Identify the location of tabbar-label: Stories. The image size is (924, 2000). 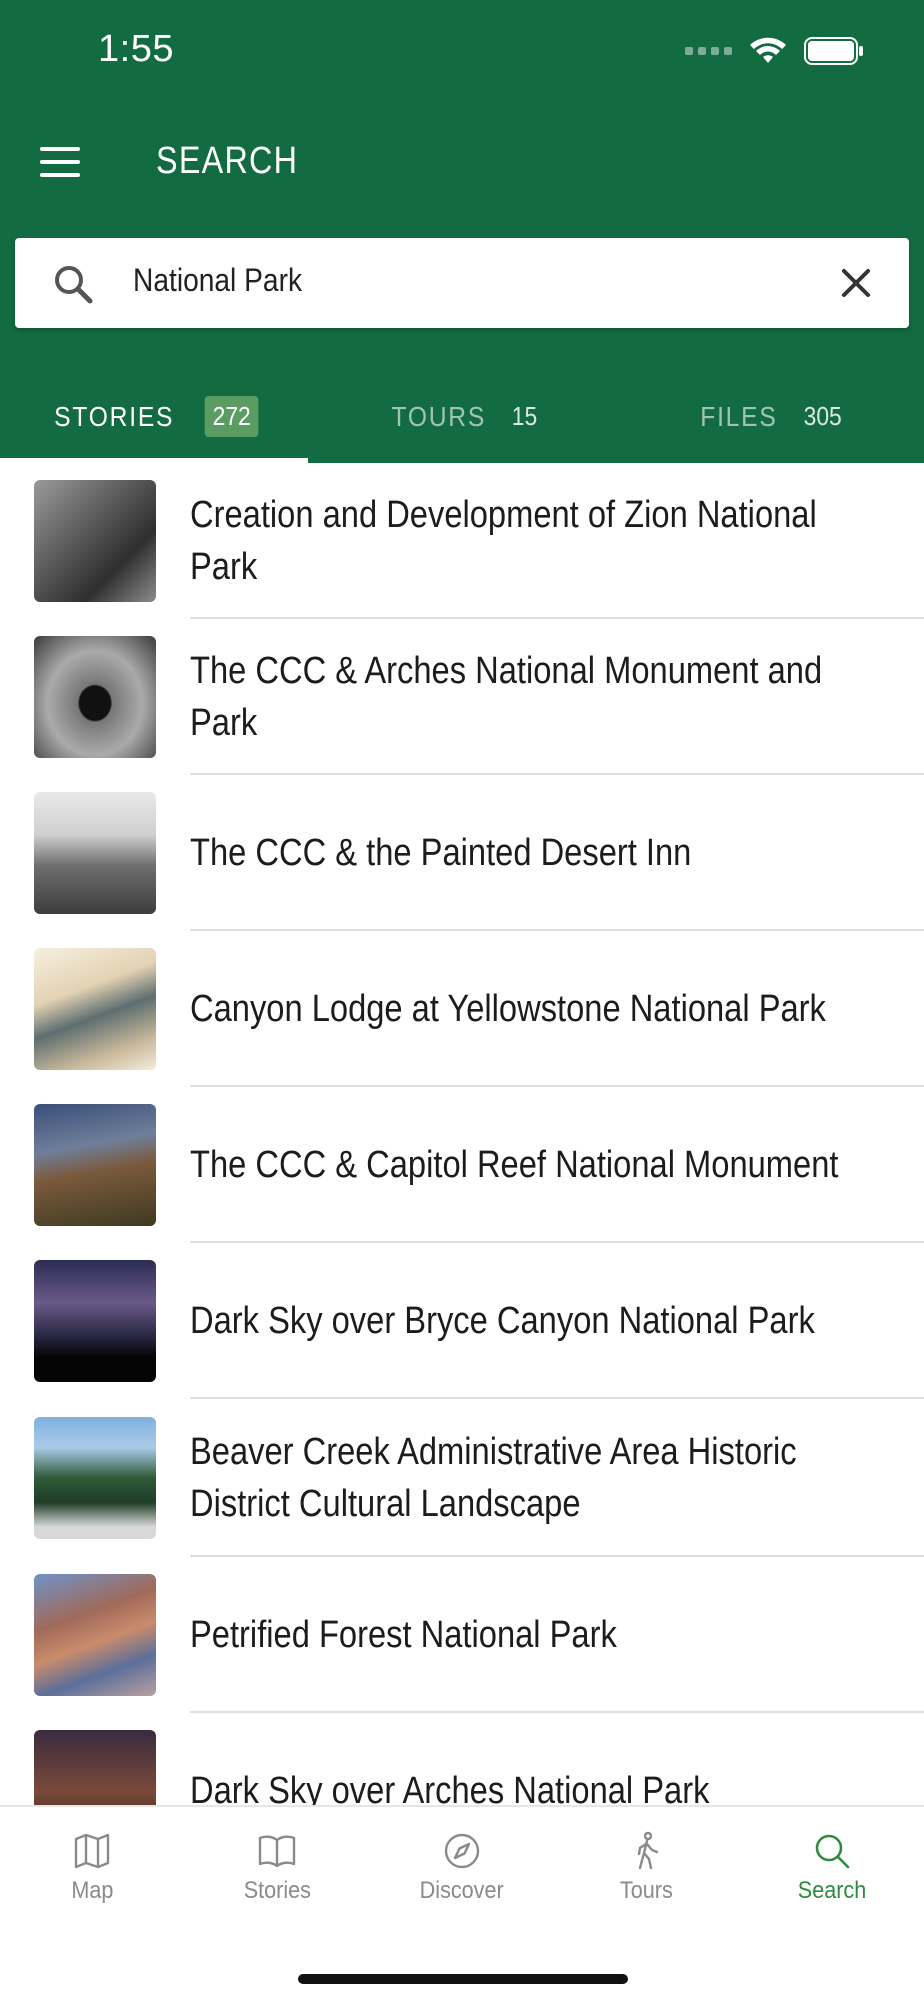
(277, 1890).